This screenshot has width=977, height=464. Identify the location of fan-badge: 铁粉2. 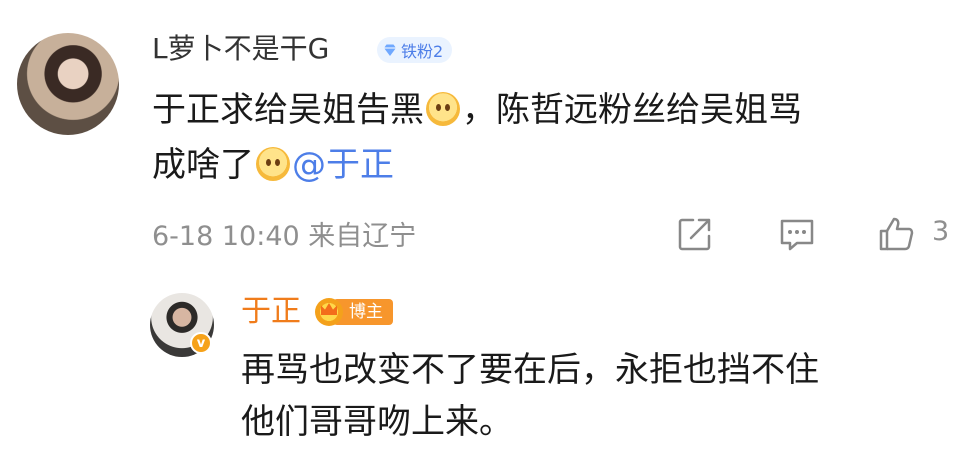
(415, 50).